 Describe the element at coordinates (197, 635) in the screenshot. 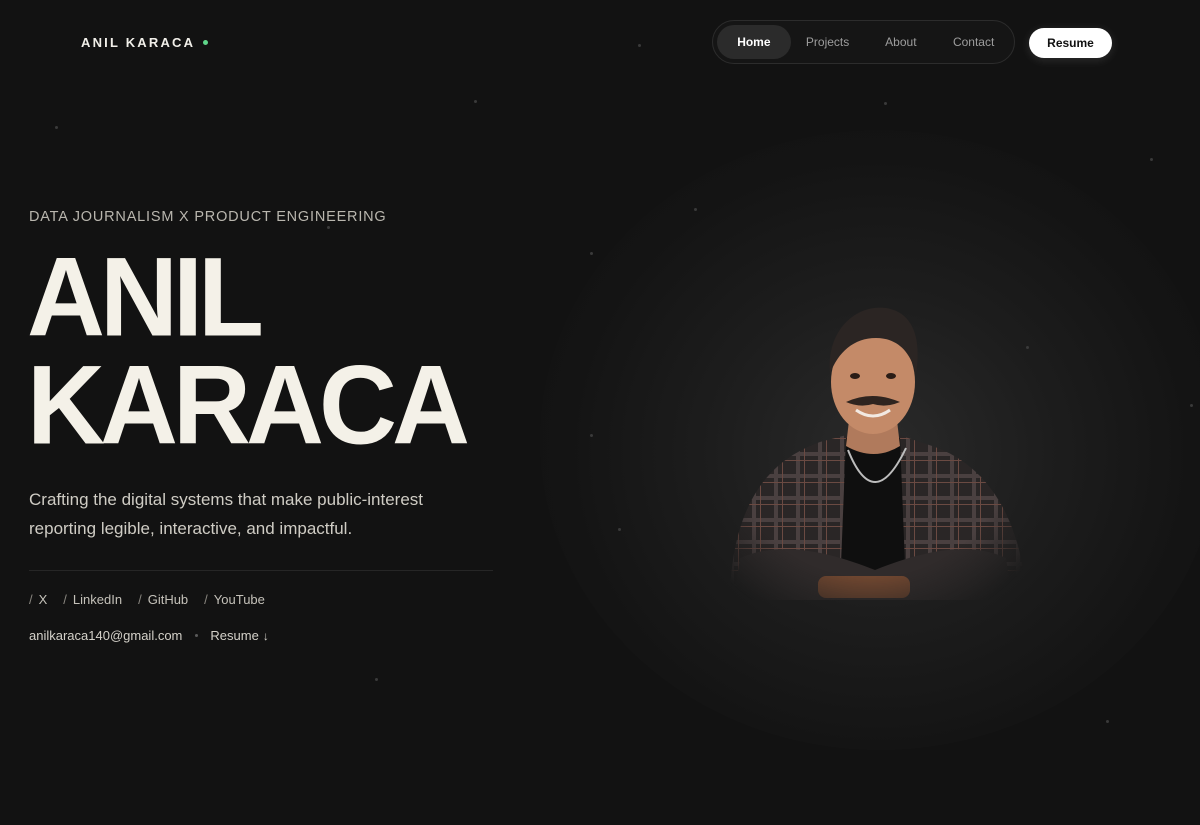

I see `separator-dot` at that location.